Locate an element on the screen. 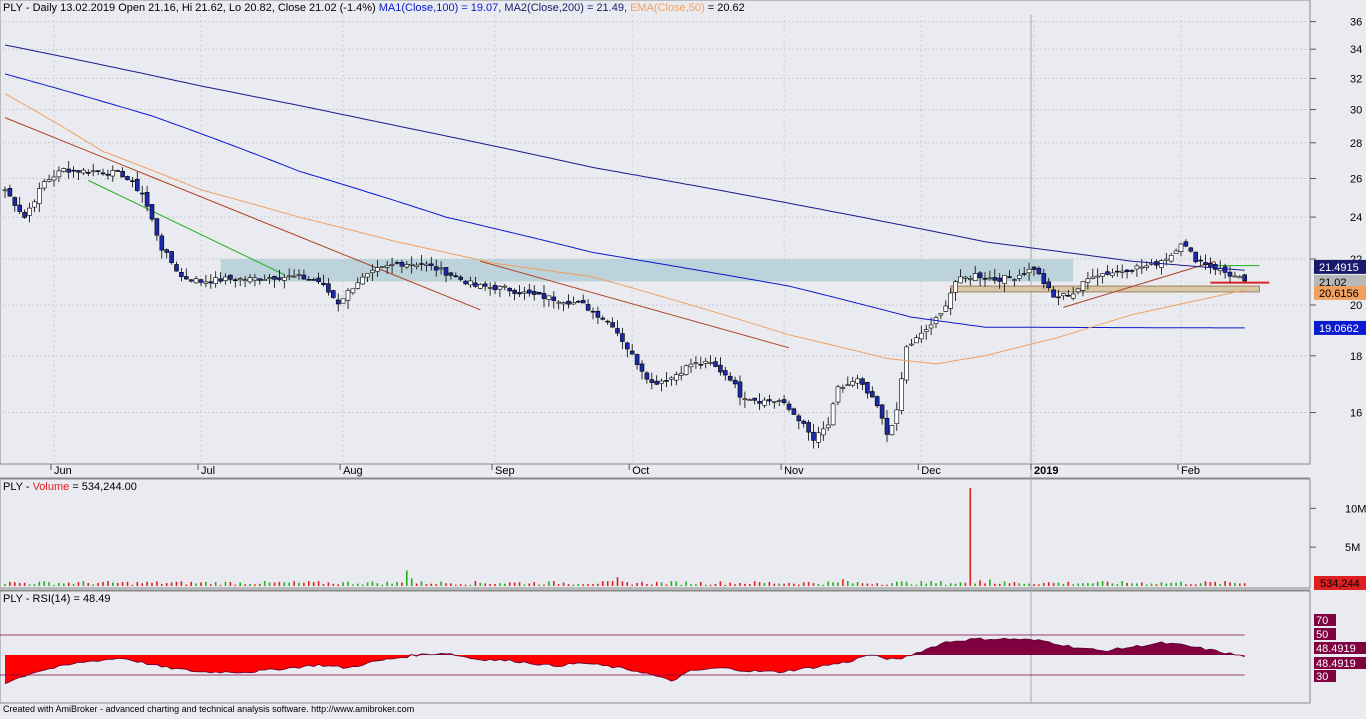 The image size is (1366, 719). low-value: Lo 20.82, is located at coordinates (251, 8).